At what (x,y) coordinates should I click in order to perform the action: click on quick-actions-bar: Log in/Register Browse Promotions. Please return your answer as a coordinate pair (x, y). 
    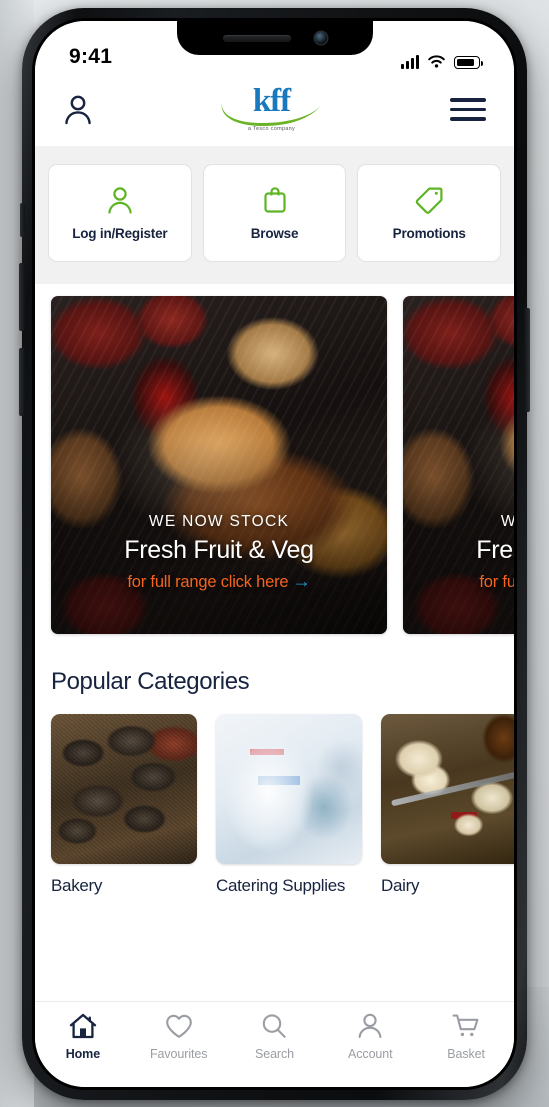
    Looking at the image, I should click on (274, 215).